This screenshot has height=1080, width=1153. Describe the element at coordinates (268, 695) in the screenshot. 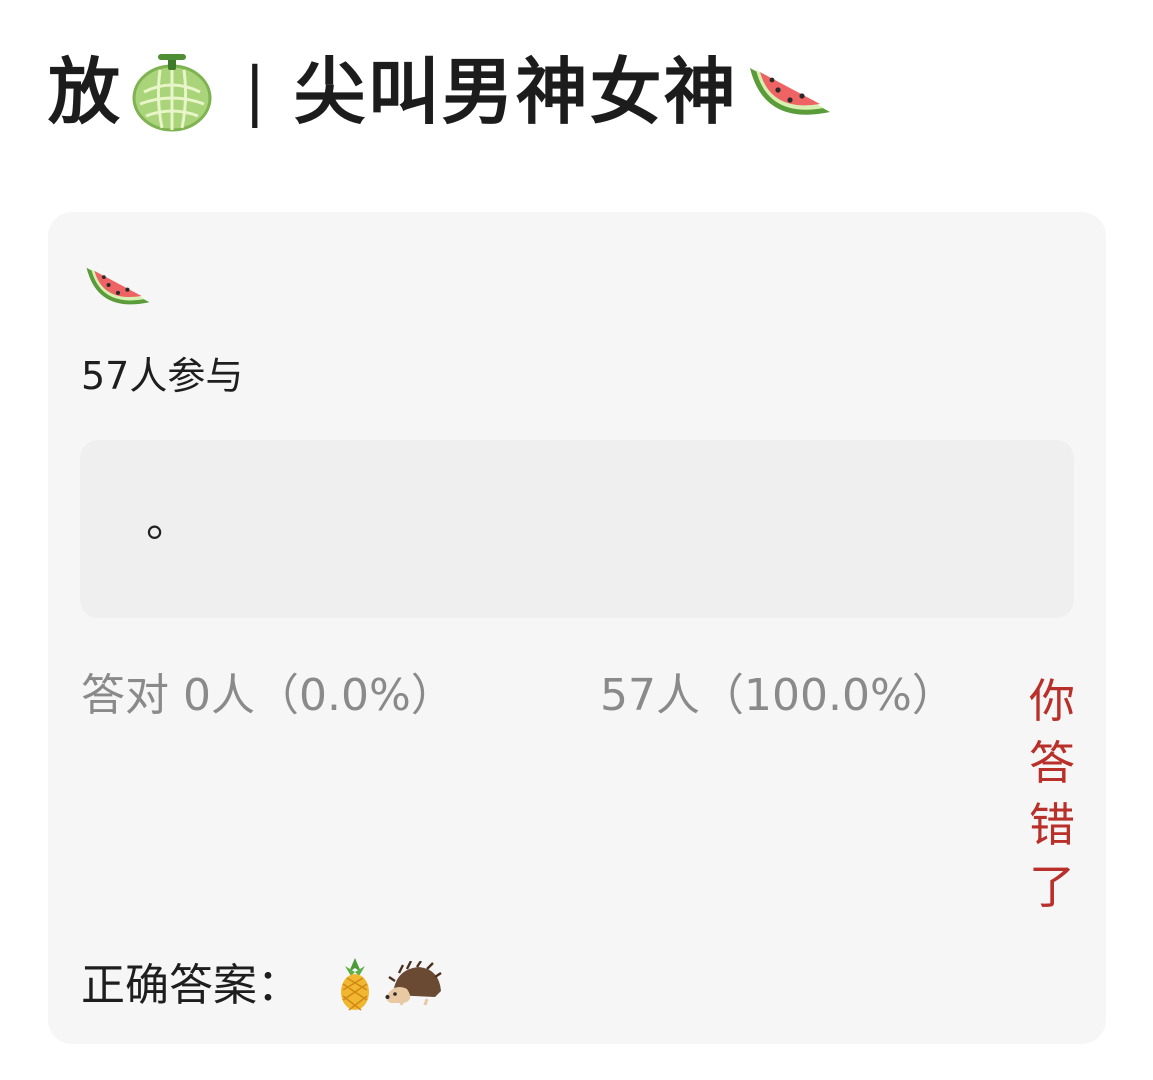

I see `correct-stat: 答对 0人（0.0%）` at that location.